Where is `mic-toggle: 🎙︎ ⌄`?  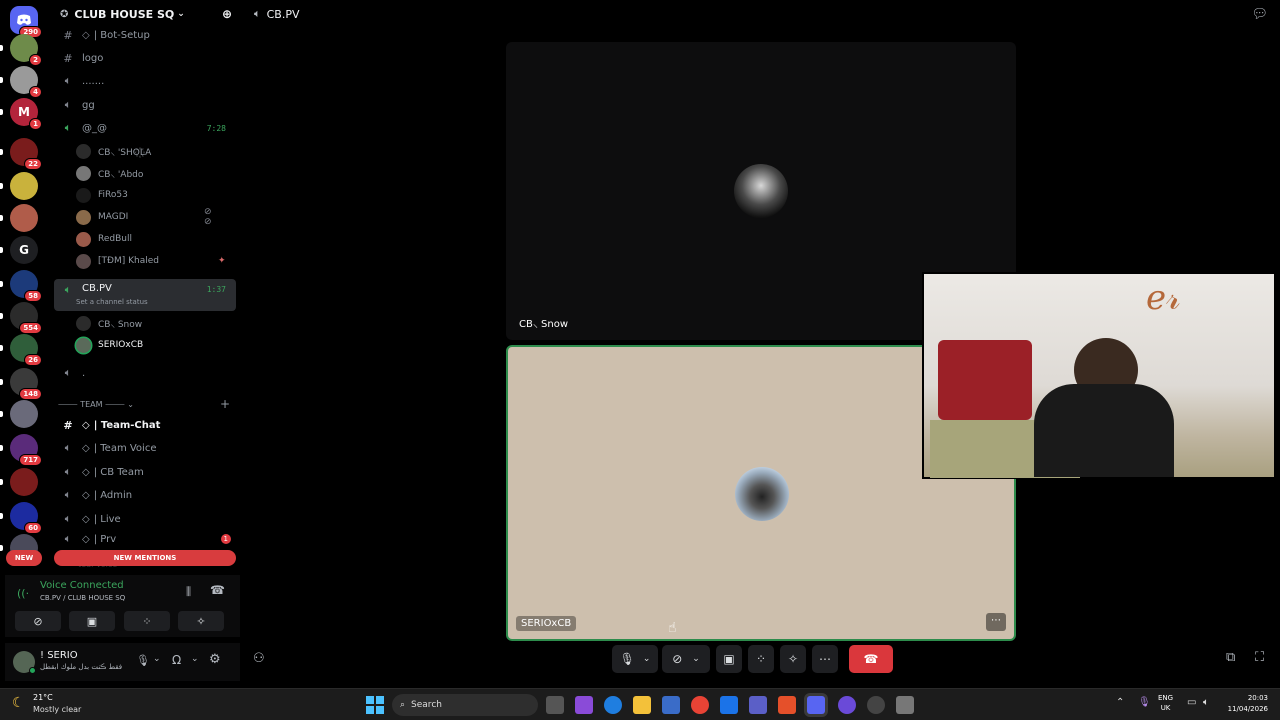
mic-toggle: 🎙︎ ⌄ is located at coordinates (635, 659).